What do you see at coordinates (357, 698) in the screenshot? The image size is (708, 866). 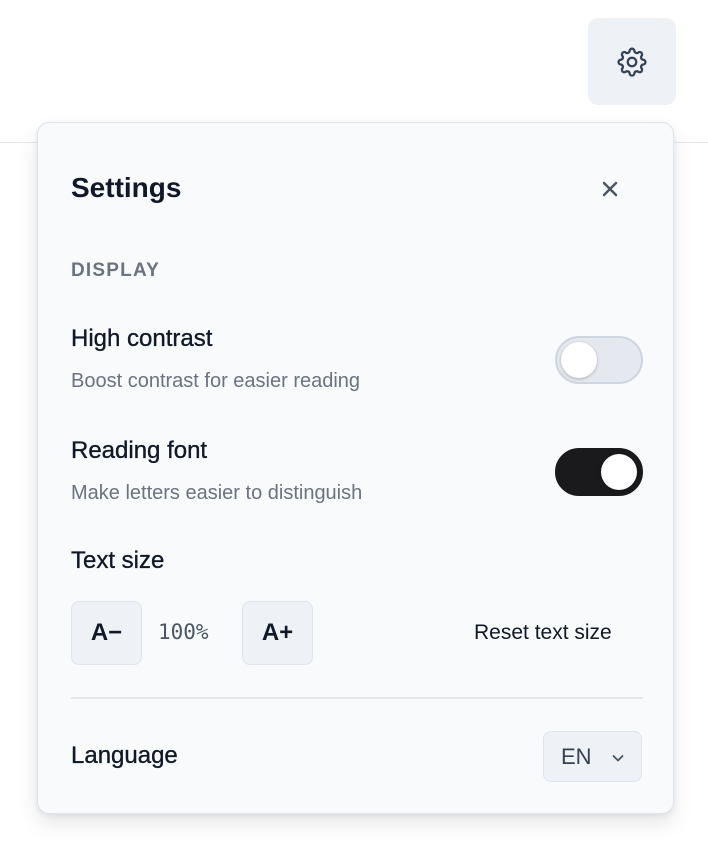 I see `divider` at bounding box center [357, 698].